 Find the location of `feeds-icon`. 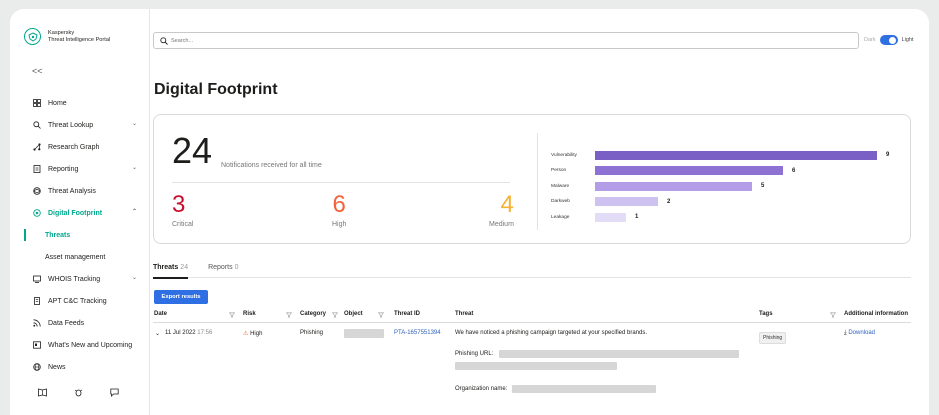

feeds-icon is located at coordinates (37, 323).